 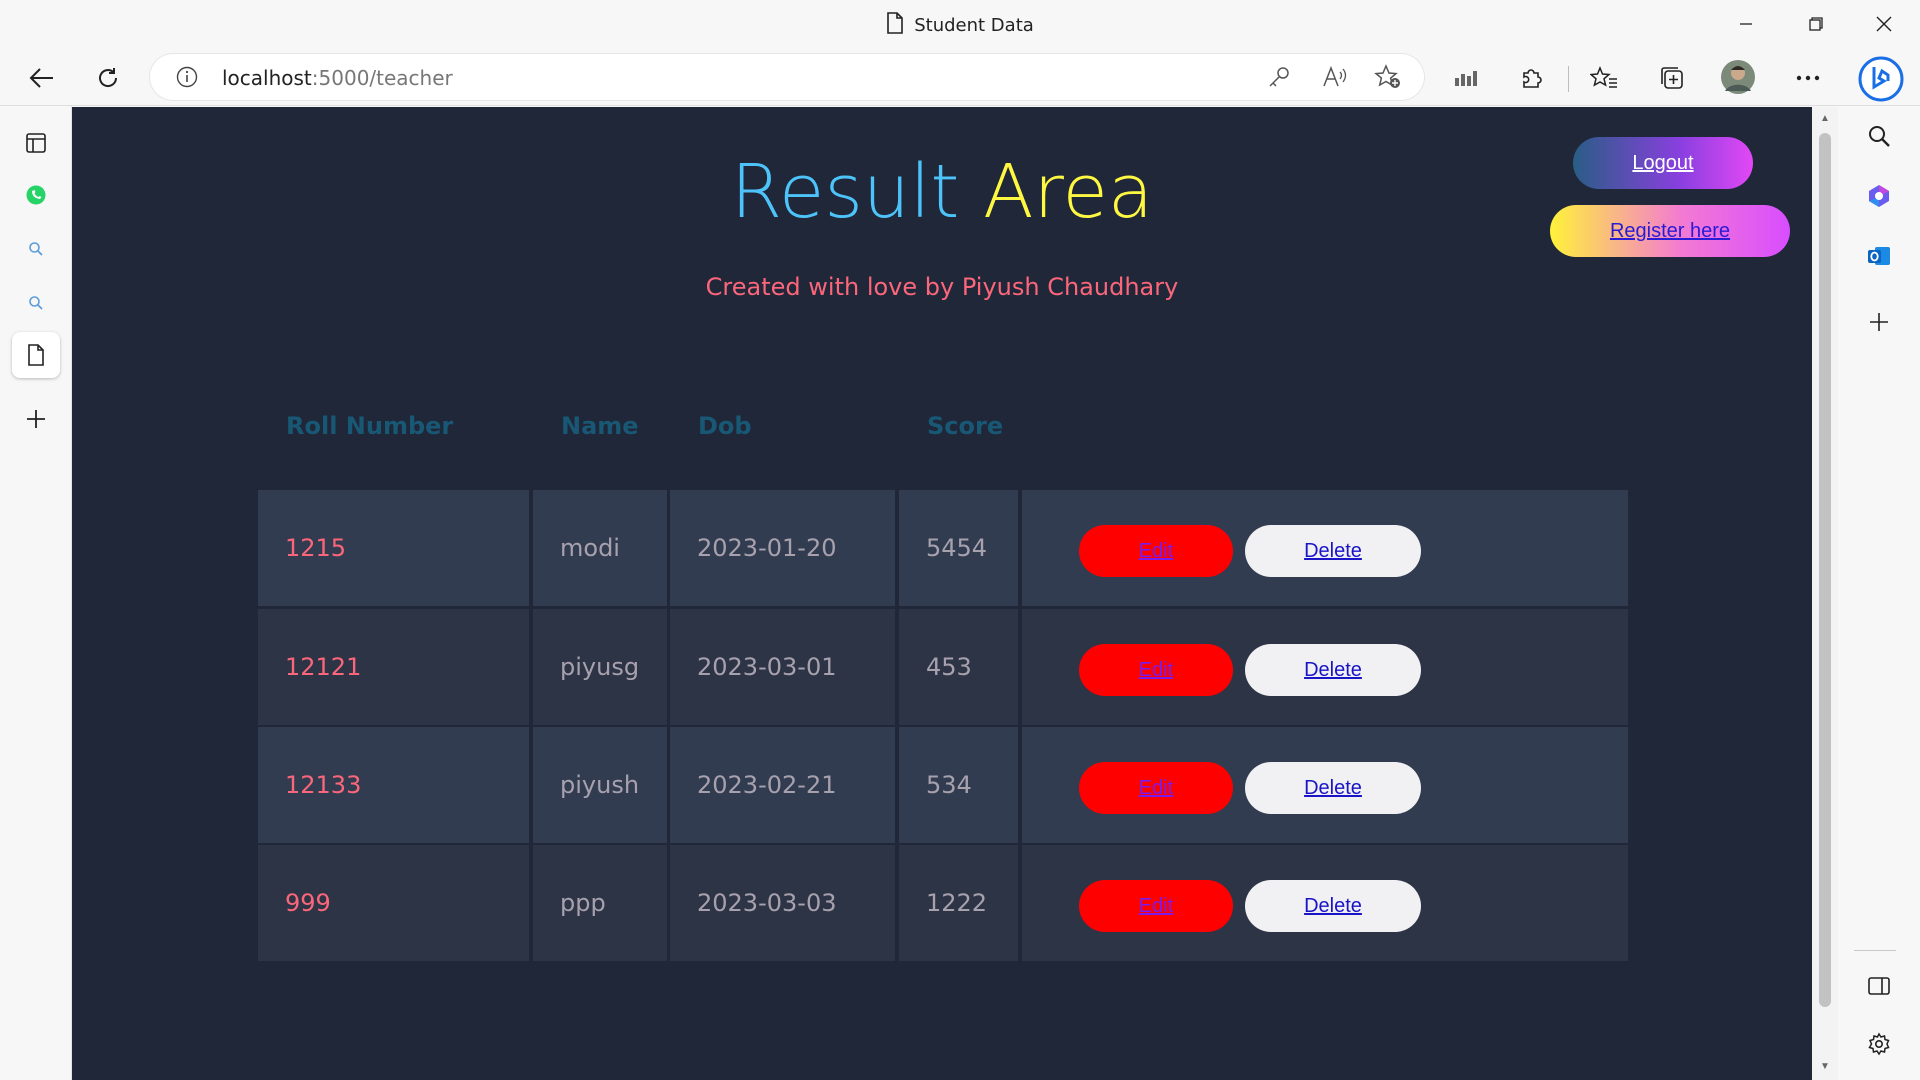 What do you see at coordinates (782, 667) in the screenshot?
I see `dob-cell: 2023-03-01` at bounding box center [782, 667].